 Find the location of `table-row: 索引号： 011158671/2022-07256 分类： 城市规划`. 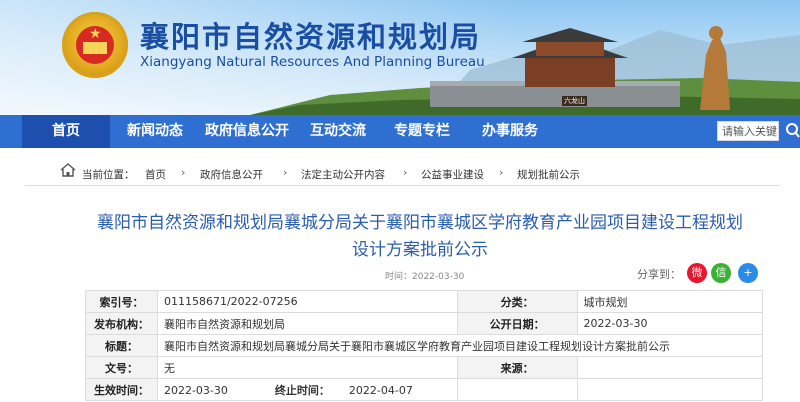

table-row: 索引号： 011158671/2022-07256 分类： 城市规划 is located at coordinates (424, 301).